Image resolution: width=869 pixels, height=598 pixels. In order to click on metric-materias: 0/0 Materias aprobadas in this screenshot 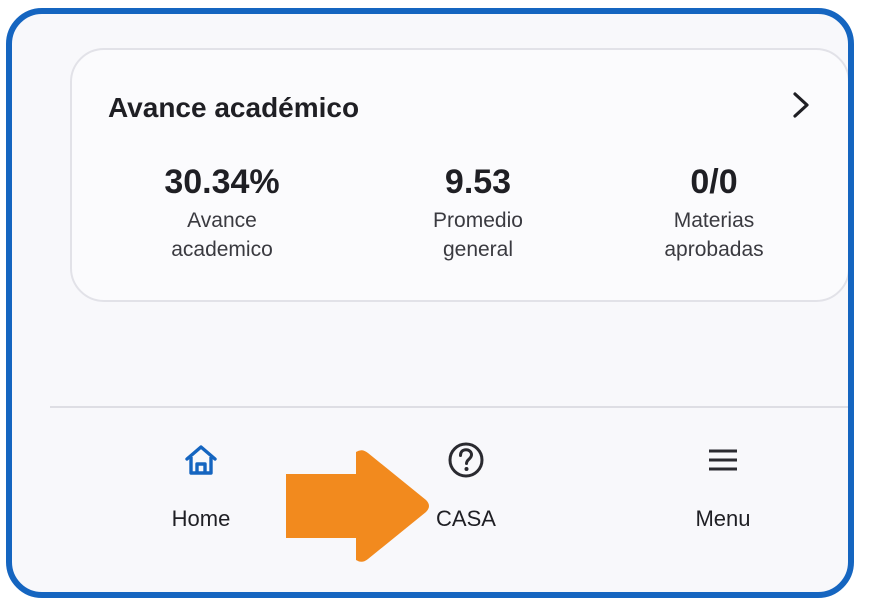, I will do `click(714, 213)`.